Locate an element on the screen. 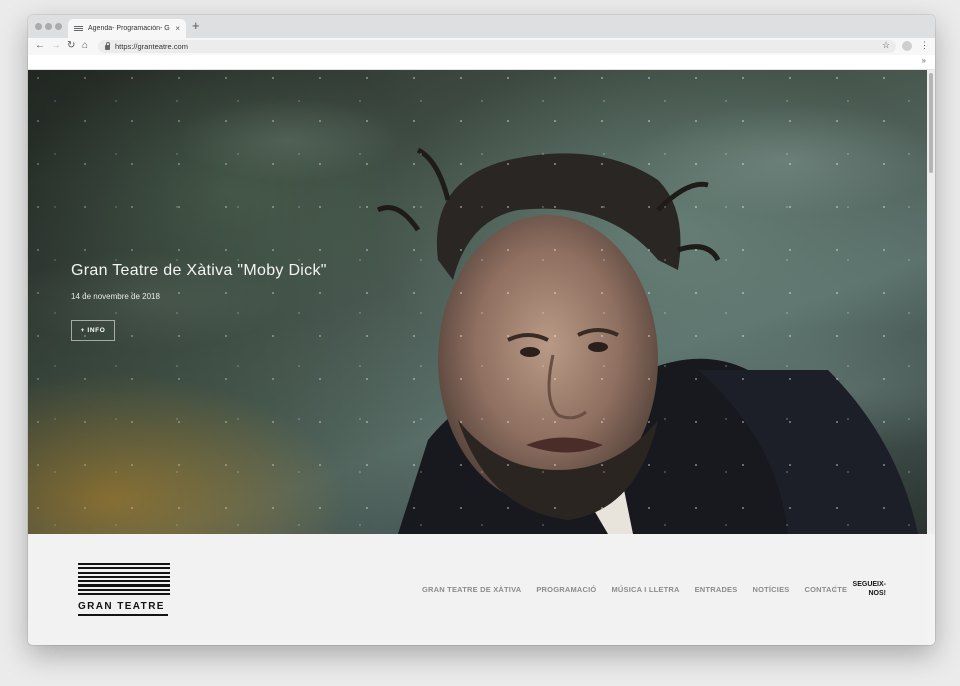 This screenshot has height=686, width=960. browser-toolbar: ← → ↻ ⌂ https://granteatre.com ☆ ⋮ is located at coordinates (481, 46).